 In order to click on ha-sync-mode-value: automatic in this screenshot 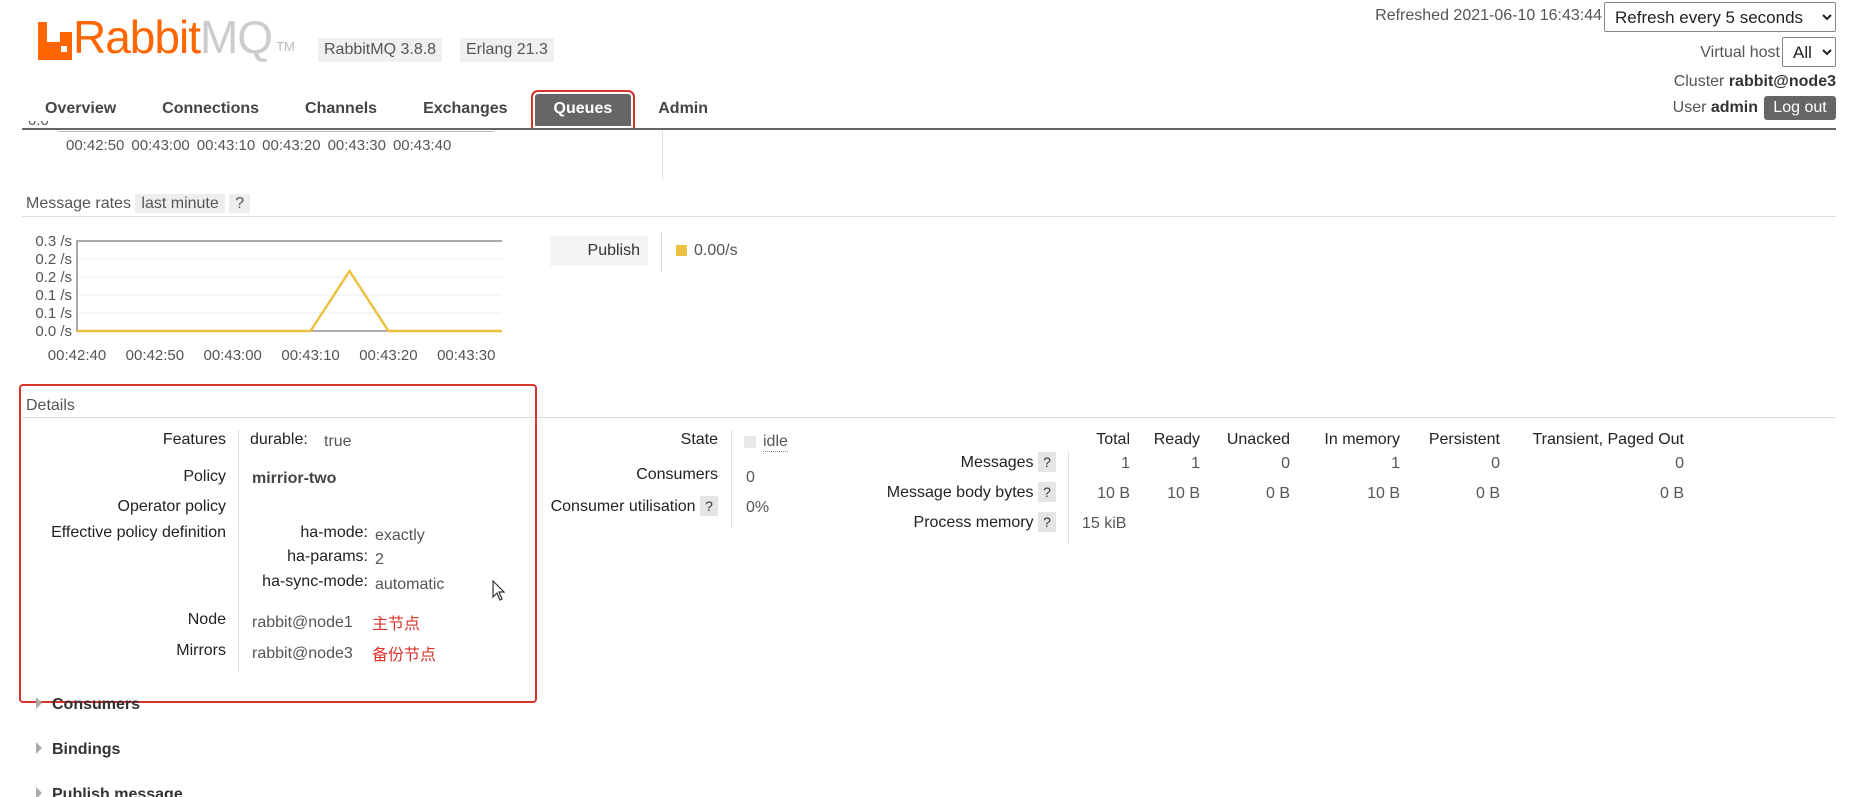, I will do `click(410, 584)`.